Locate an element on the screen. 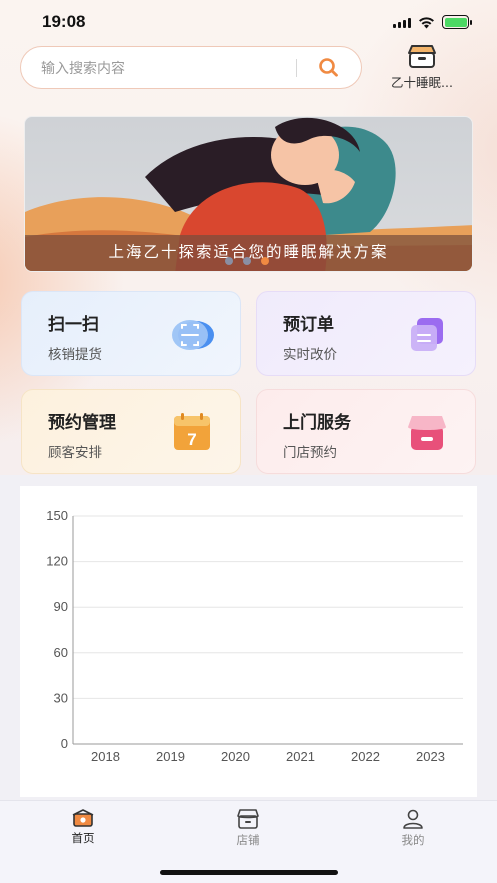 Image resolution: width=497 pixels, height=883 pixels. x-tick-label: 2020 is located at coordinates (235, 756).